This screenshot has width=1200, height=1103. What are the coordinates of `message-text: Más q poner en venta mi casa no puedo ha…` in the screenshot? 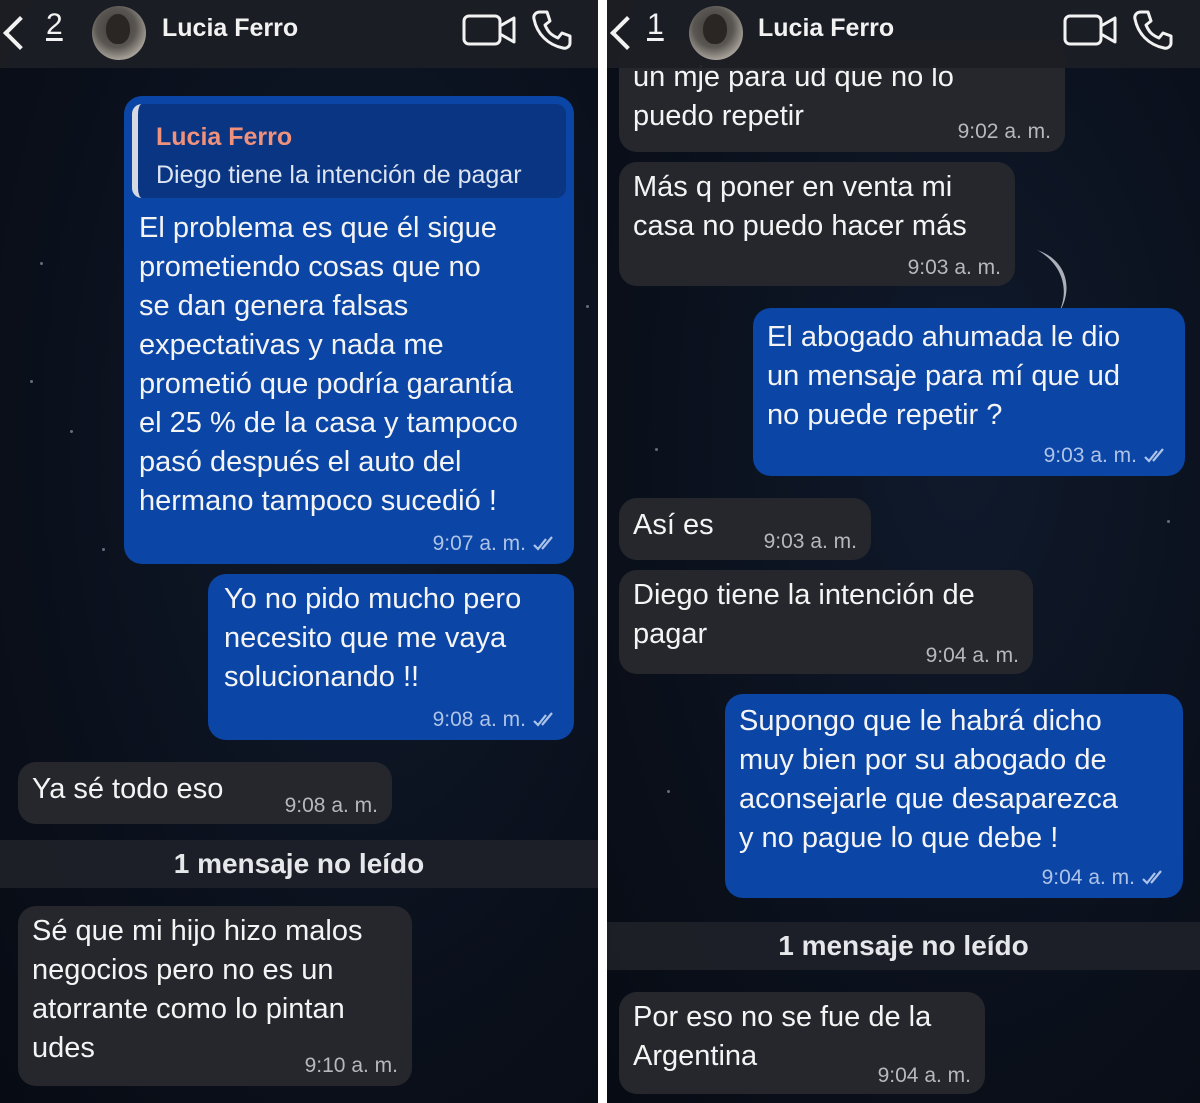 It's located at (800, 206).